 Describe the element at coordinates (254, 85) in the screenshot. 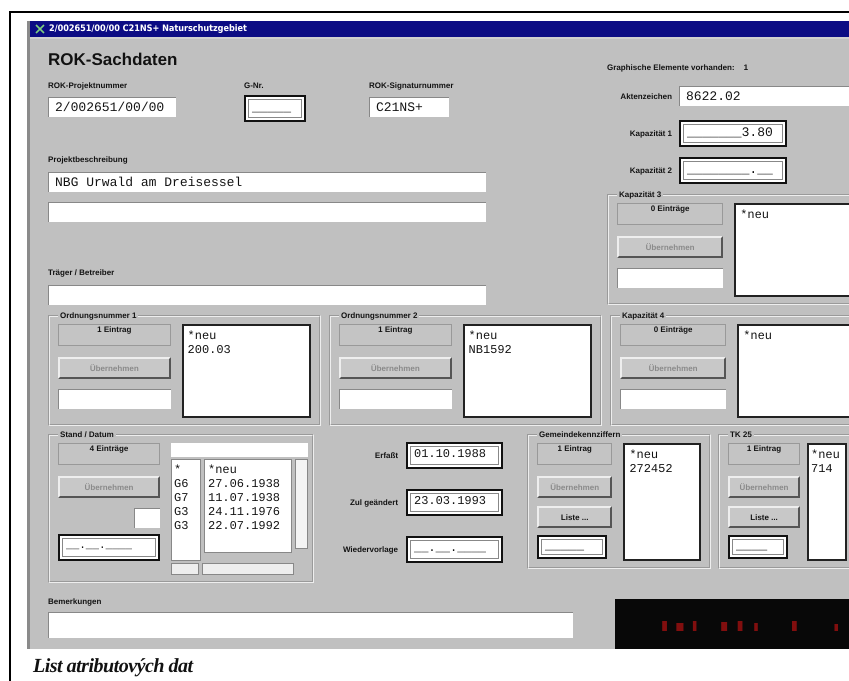

I see `field-label: G-Nr.` at that location.